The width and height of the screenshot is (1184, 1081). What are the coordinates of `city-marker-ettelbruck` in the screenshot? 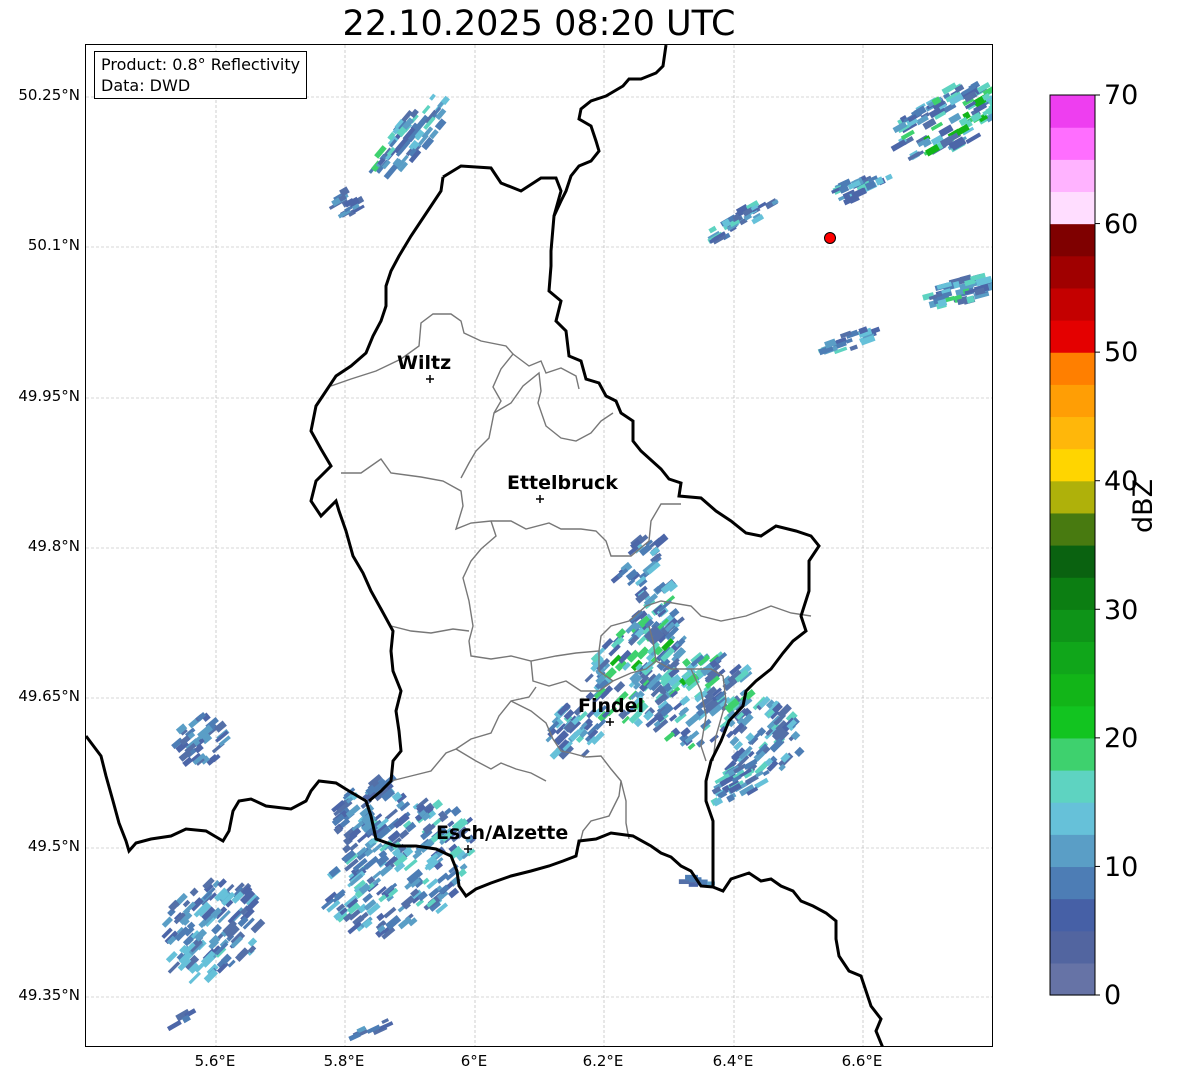 It's located at (540, 499).